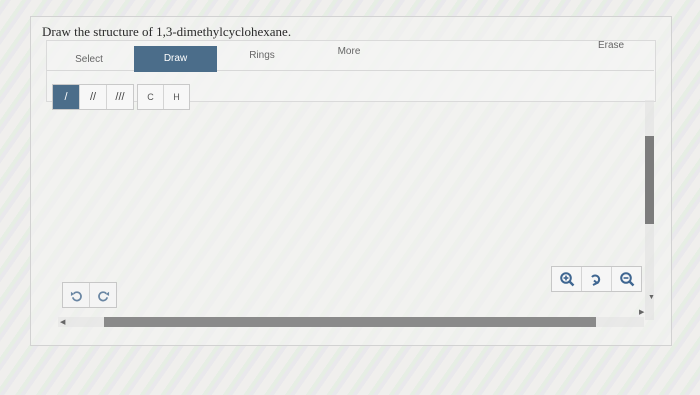 Image resolution: width=700 pixels, height=395 pixels. I want to click on tab-rings: Rings, so click(262, 56).